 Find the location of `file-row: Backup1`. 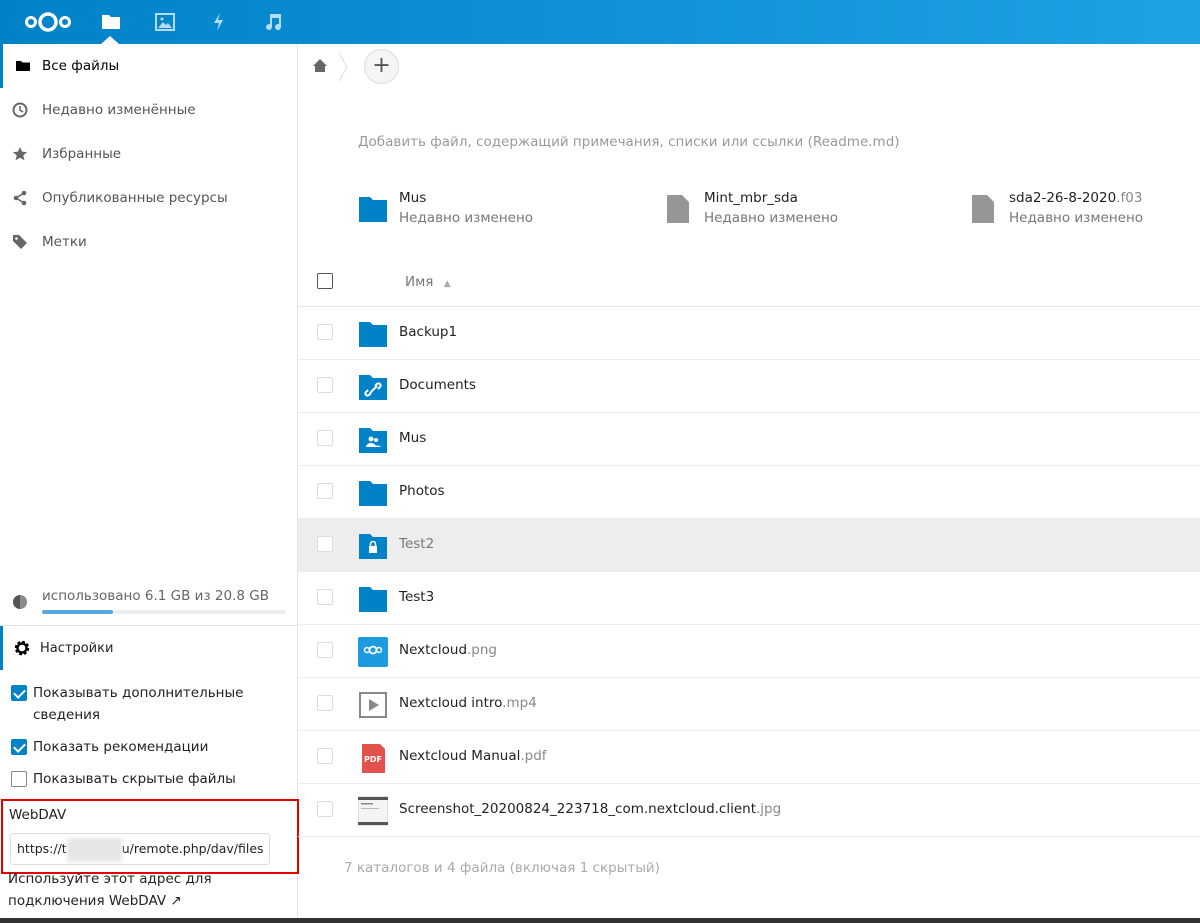

file-row: Backup1 is located at coordinates (749, 333).